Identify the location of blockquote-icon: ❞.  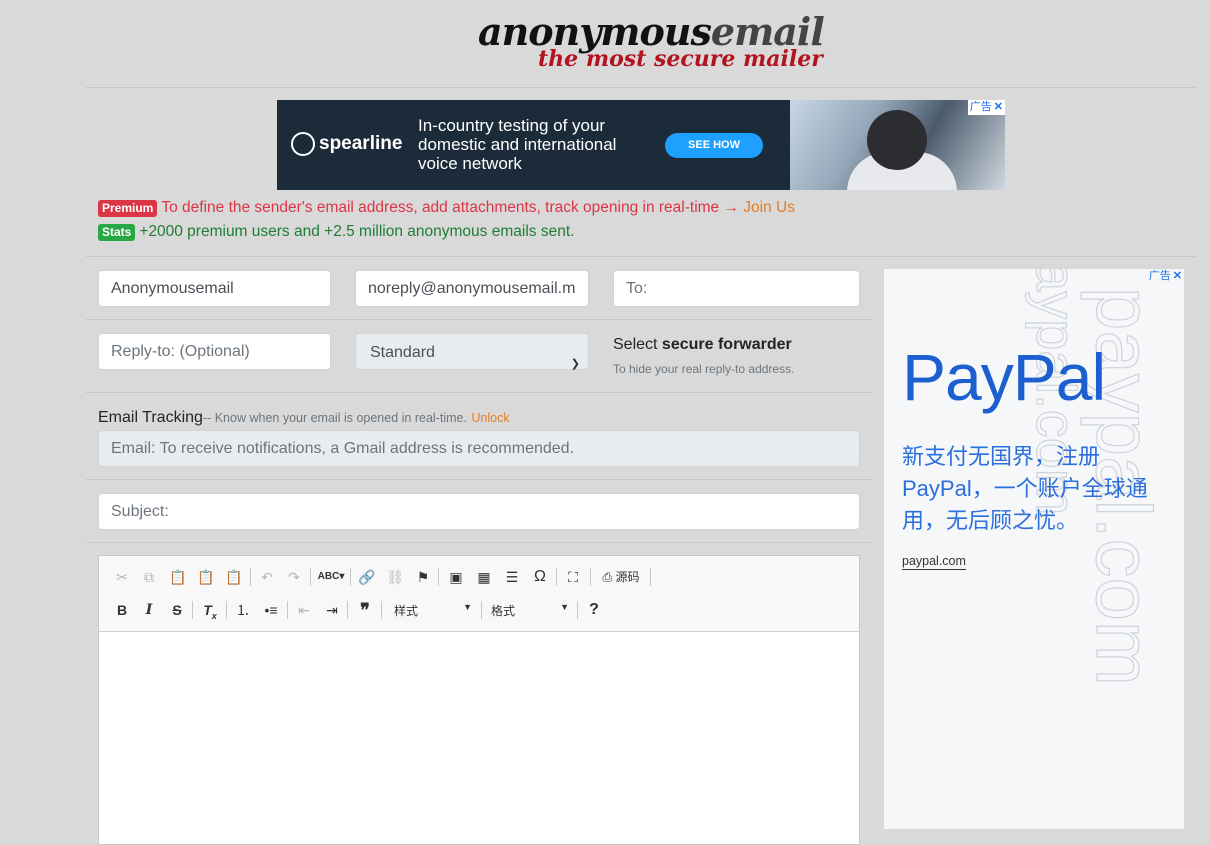
(365, 610).